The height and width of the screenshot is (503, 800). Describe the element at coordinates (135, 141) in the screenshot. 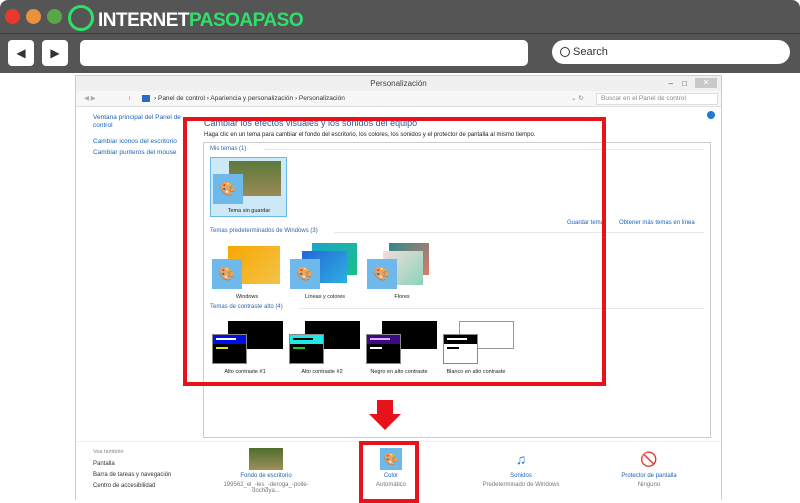

I see `sidebar-item-icons: Cambiar iconos del escritorio` at that location.